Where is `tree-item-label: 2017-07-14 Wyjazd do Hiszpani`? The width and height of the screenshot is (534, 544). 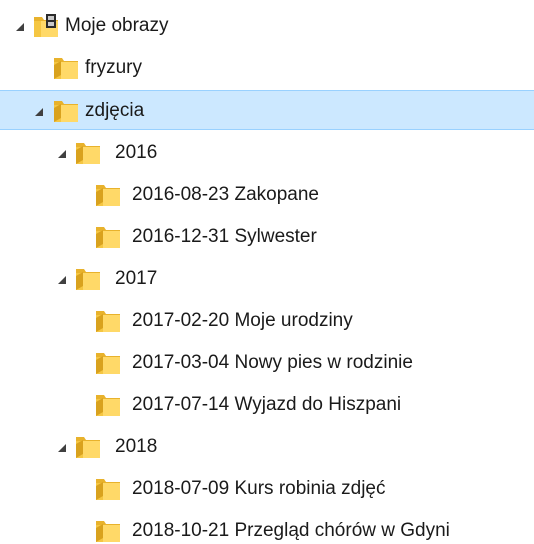
tree-item-label: 2017-07-14 Wyjazd do Hiszpani is located at coordinates (267, 404).